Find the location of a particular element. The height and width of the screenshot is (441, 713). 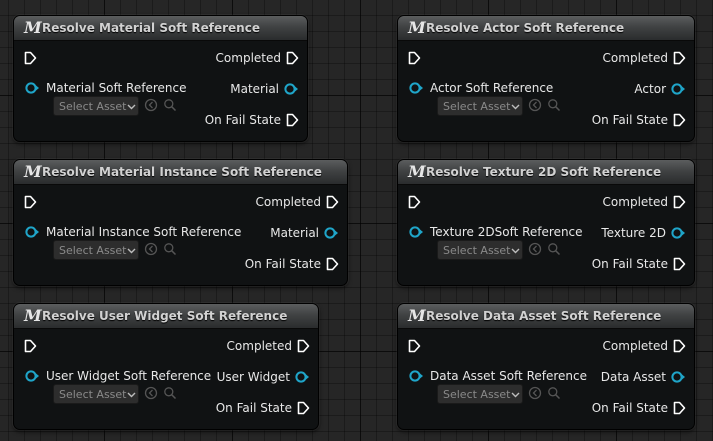

node-header: M Resolve User Widget Soft Reference is located at coordinates (166, 316).